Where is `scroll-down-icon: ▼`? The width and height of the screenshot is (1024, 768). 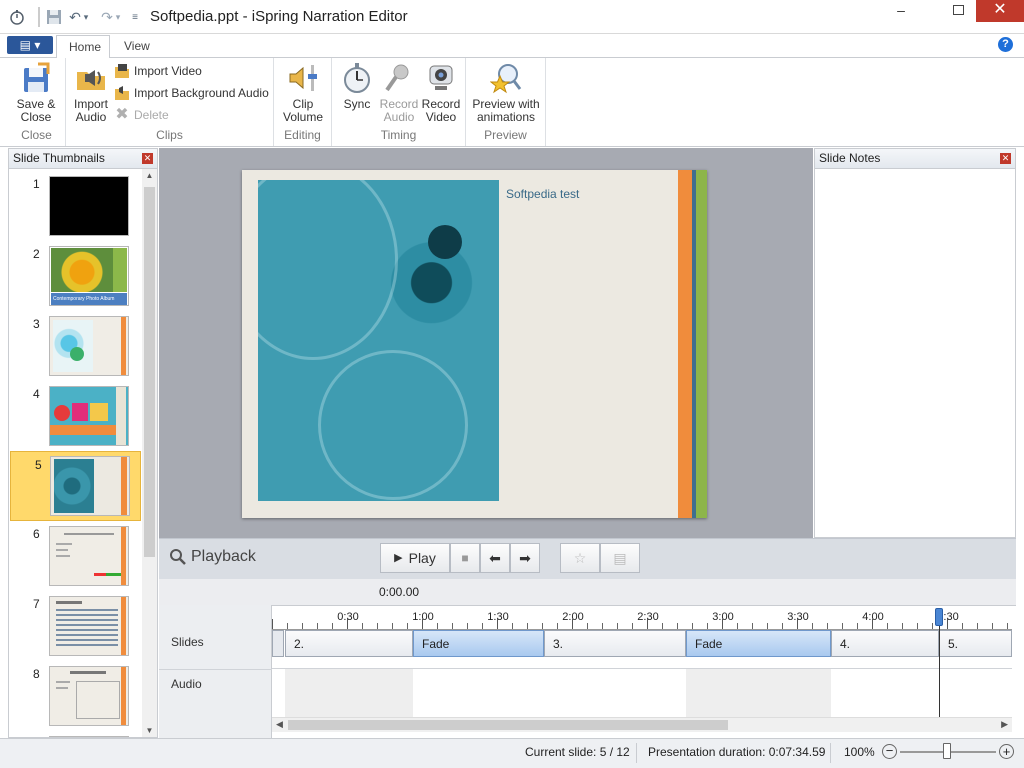
scroll-down-icon: ▼ is located at coordinates (149, 730).